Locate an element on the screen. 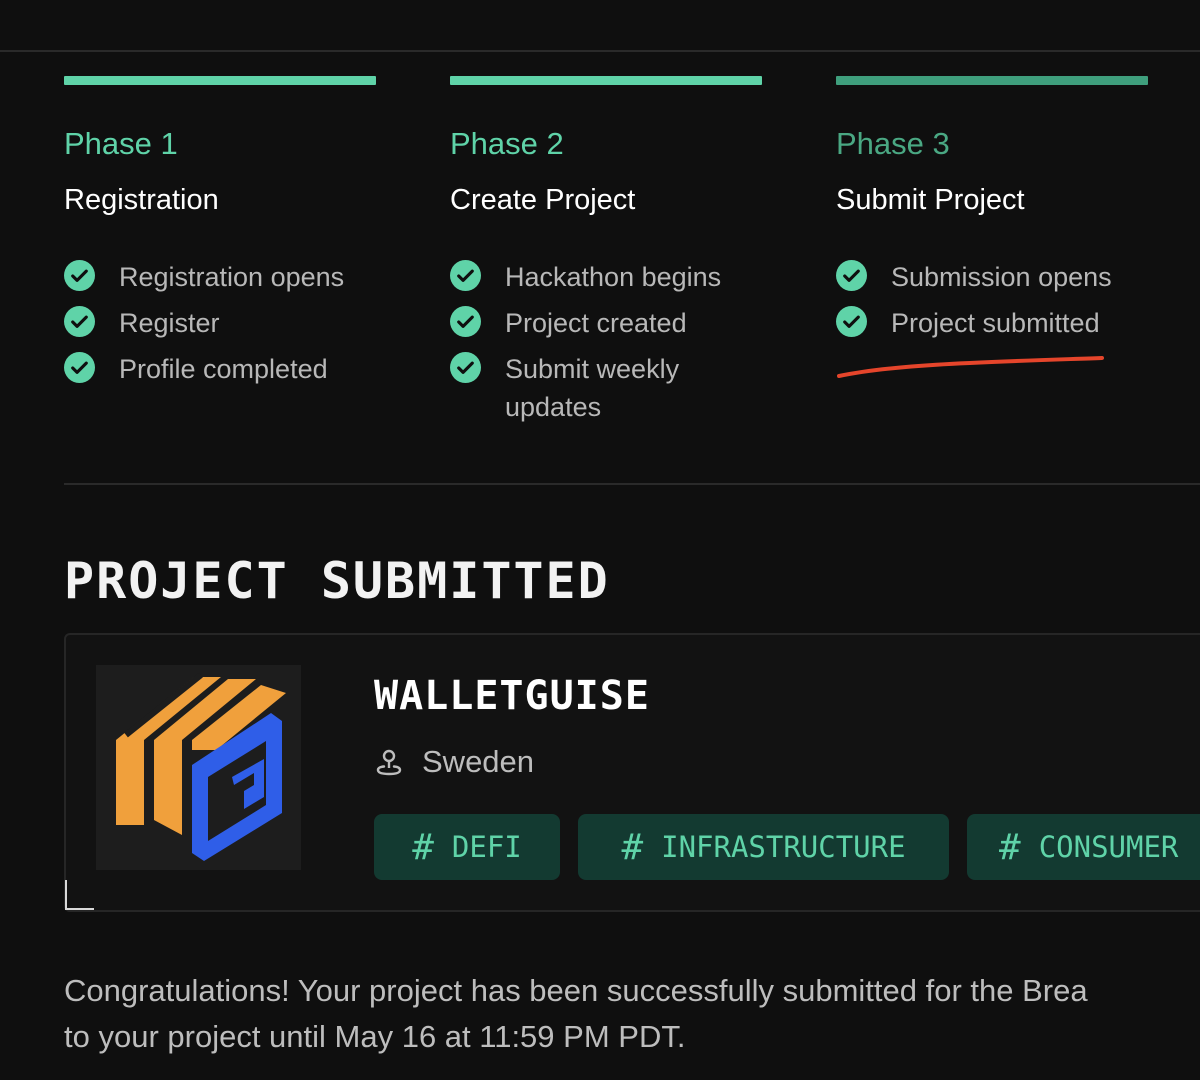  phase-2-title: Create Project is located at coordinates (543, 200).